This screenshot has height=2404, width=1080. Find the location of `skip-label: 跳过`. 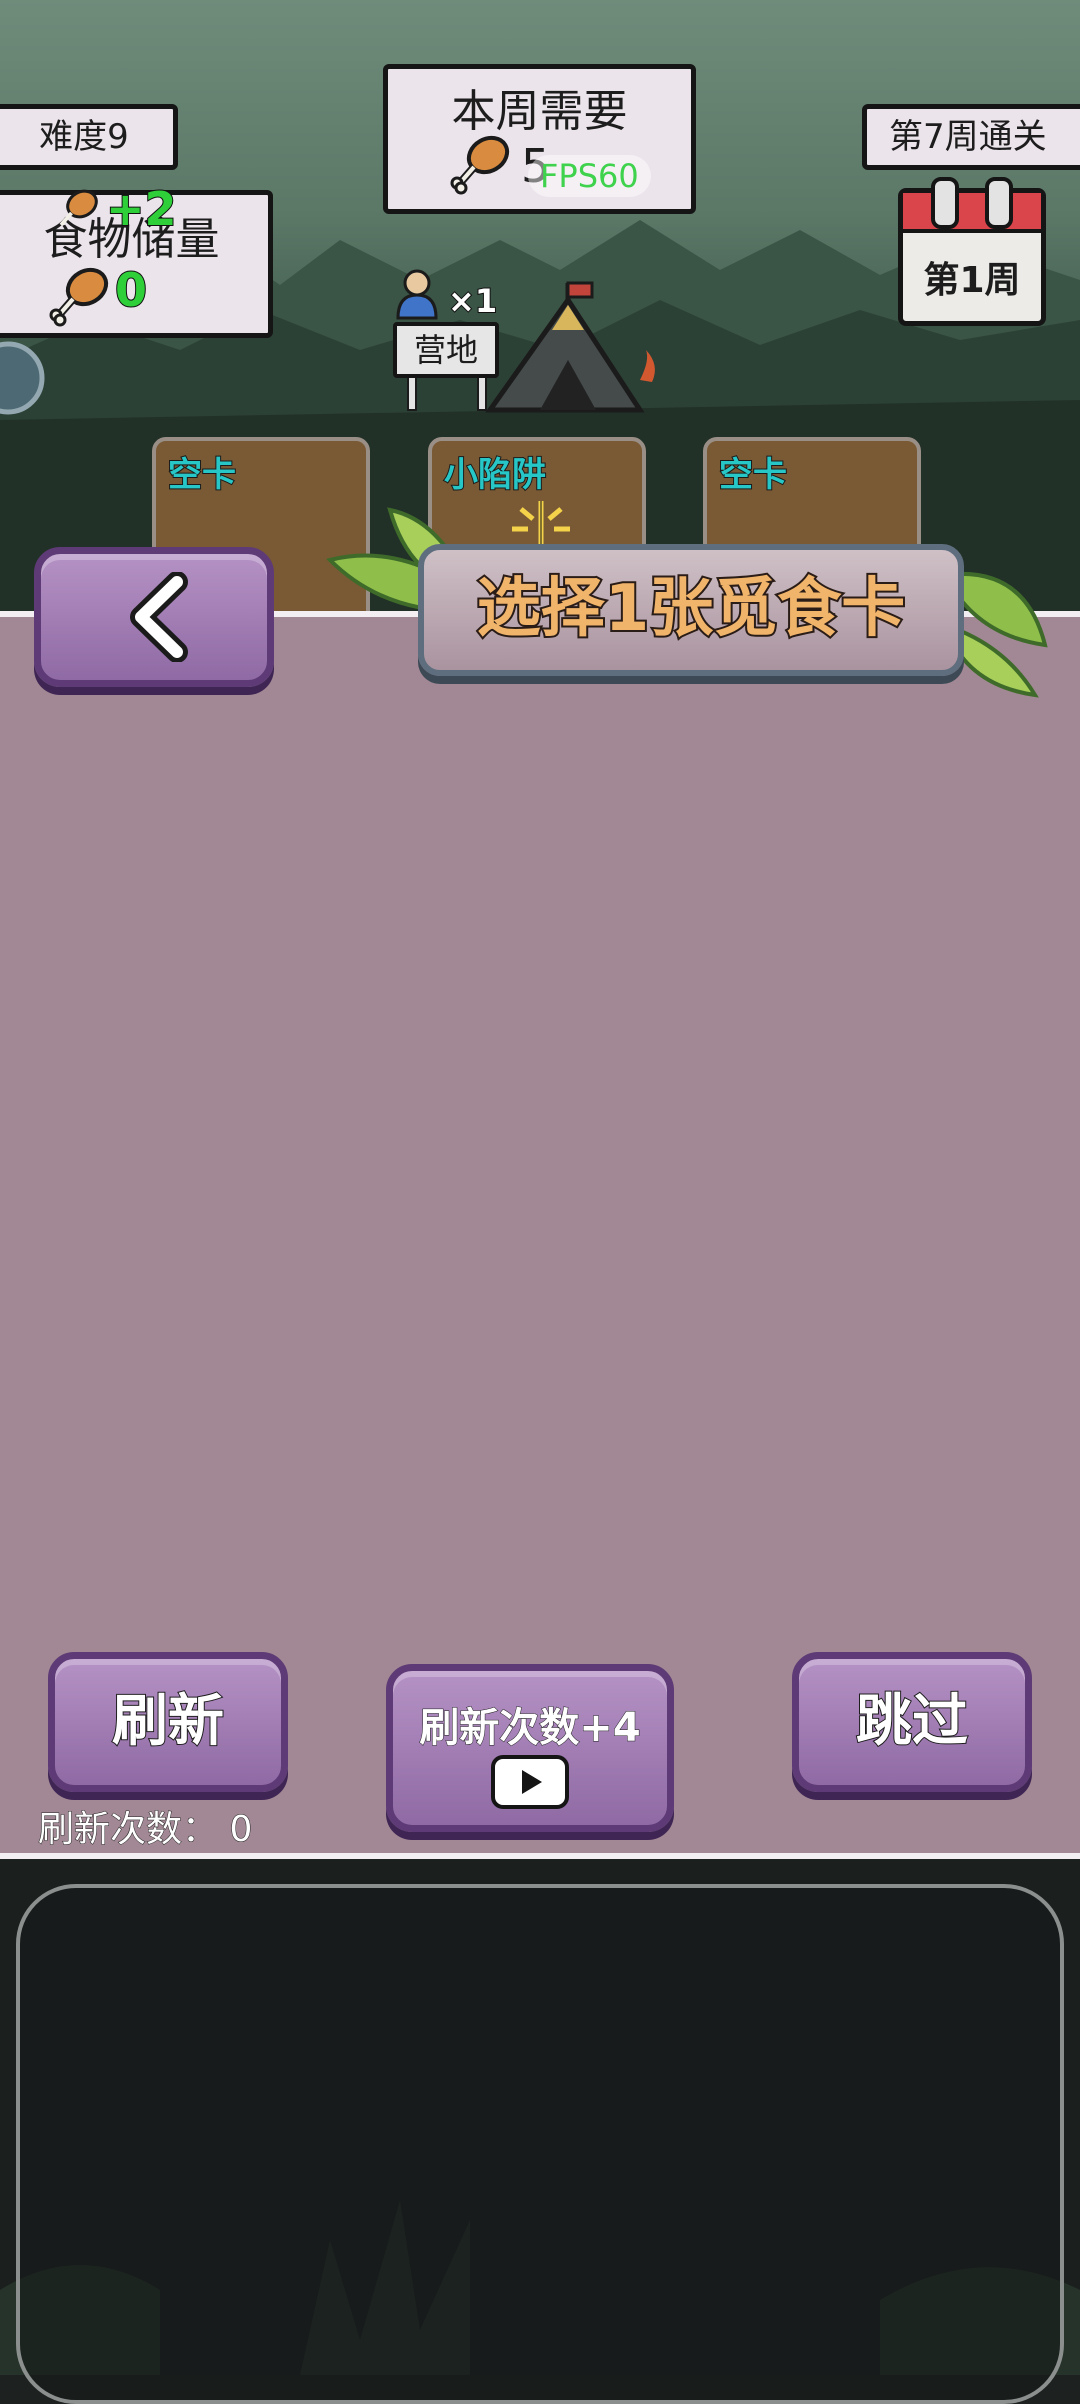

skip-label: 跳过 is located at coordinates (912, 1721).